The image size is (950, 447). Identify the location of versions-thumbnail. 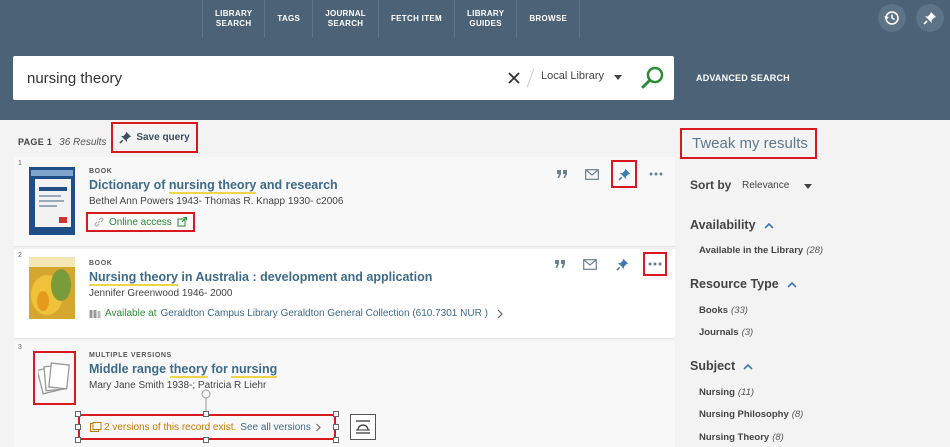
(54, 378).